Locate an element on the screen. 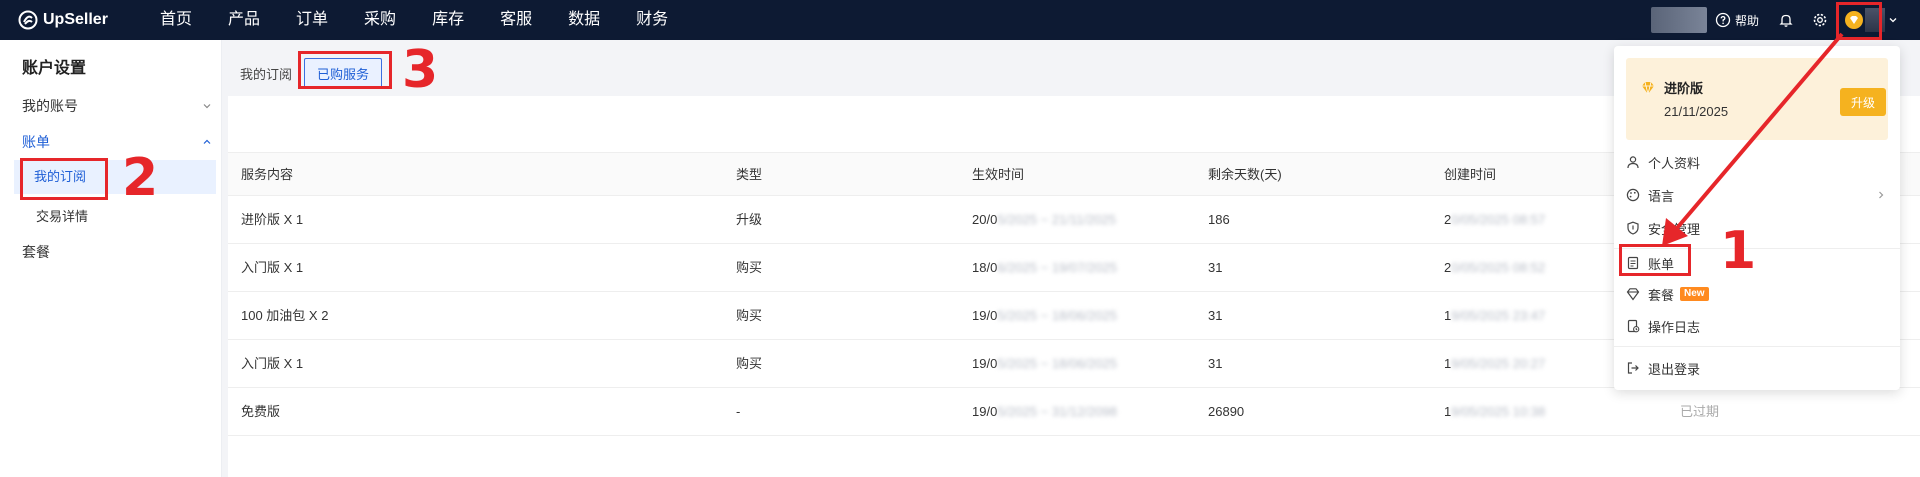 The height and width of the screenshot is (477, 1920). help-label: 帮助 is located at coordinates (1746, 20).